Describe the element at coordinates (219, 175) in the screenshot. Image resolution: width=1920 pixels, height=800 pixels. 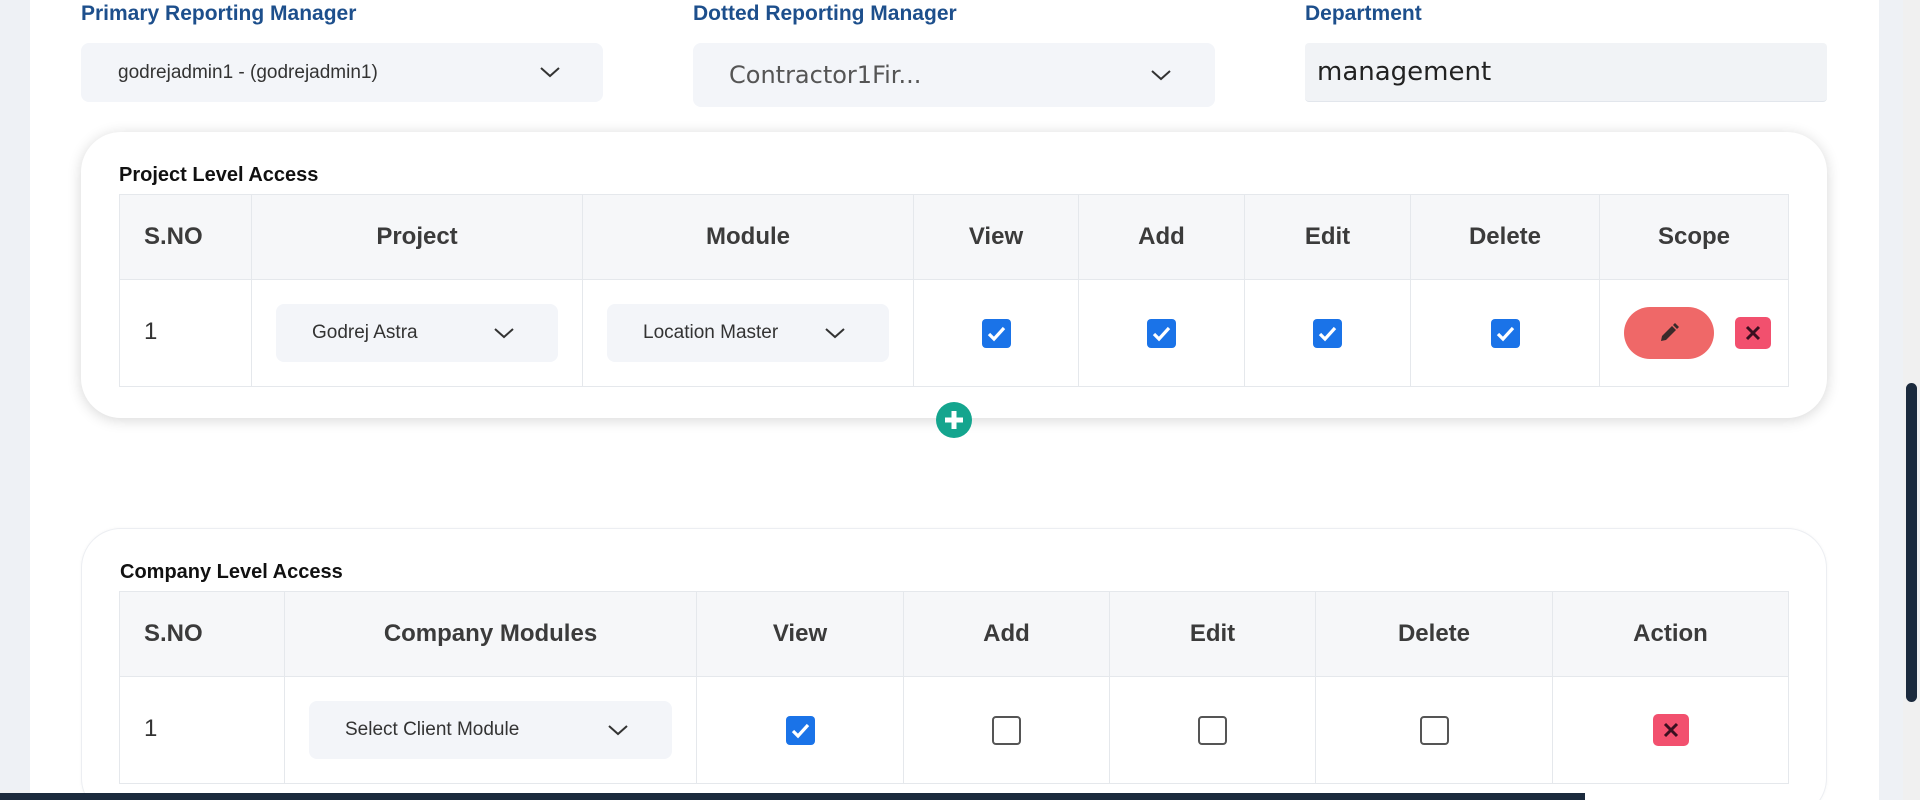
I see `project-access-title: Project Level Access` at that location.